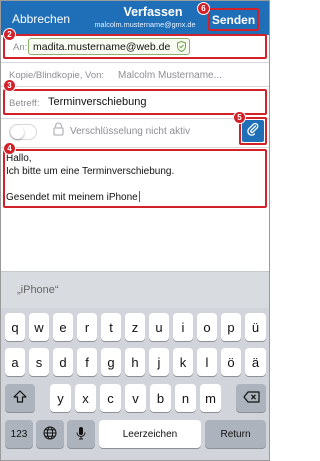 The height and width of the screenshot is (461, 320). Describe the element at coordinates (160, 398) in the screenshot. I see `key-b: b` at that location.